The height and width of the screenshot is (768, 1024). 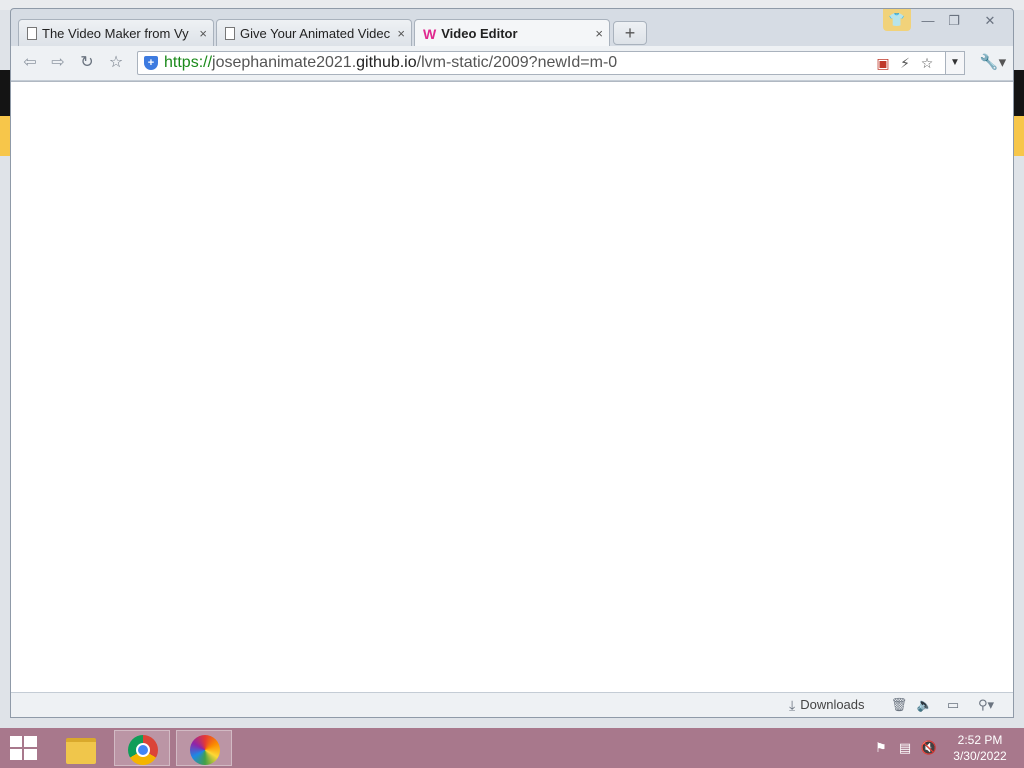 I want to click on new-tab-button: +, so click(x=630, y=33).